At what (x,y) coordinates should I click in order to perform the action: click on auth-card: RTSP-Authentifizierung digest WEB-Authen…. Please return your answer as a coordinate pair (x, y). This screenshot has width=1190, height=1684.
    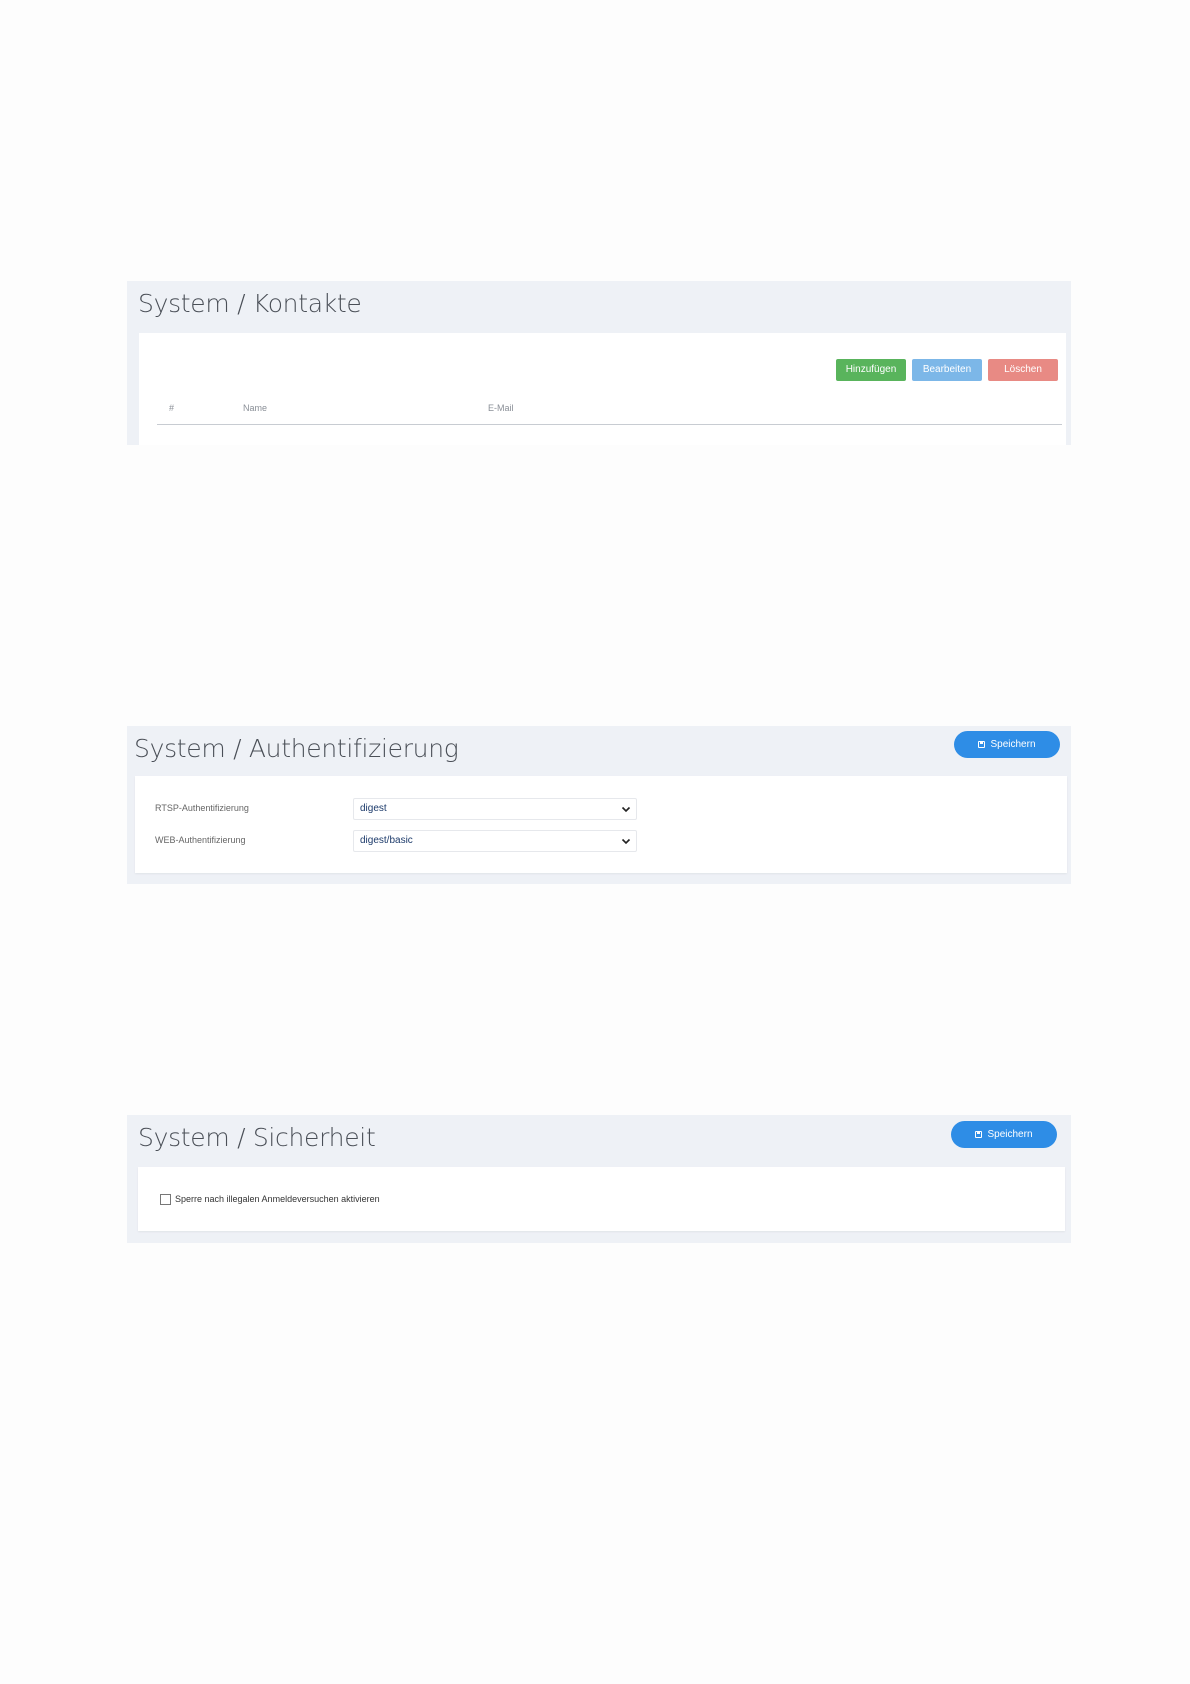
    Looking at the image, I should click on (601, 824).